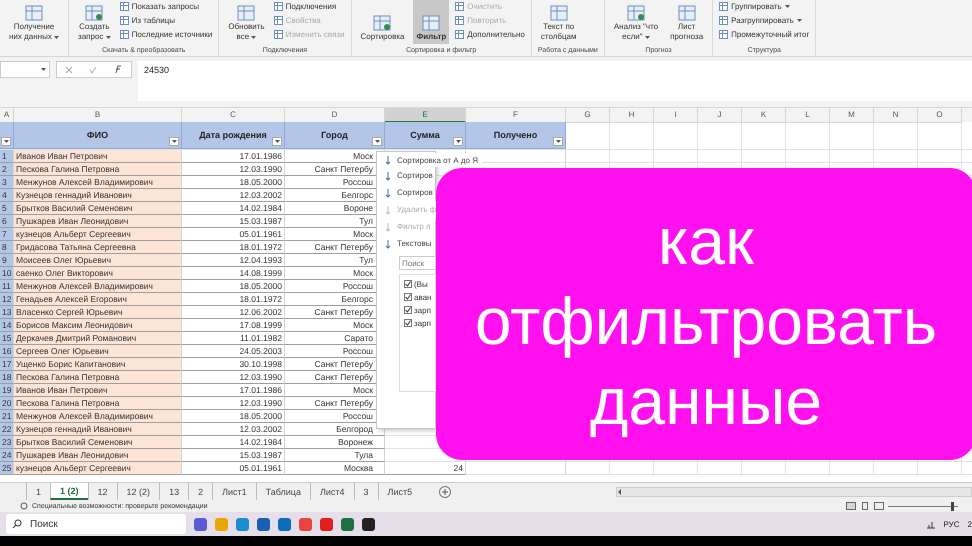  What do you see at coordinates (7, 182) in the screenshot?
I see `table-cell: 3` at bounding box center [7, 182].